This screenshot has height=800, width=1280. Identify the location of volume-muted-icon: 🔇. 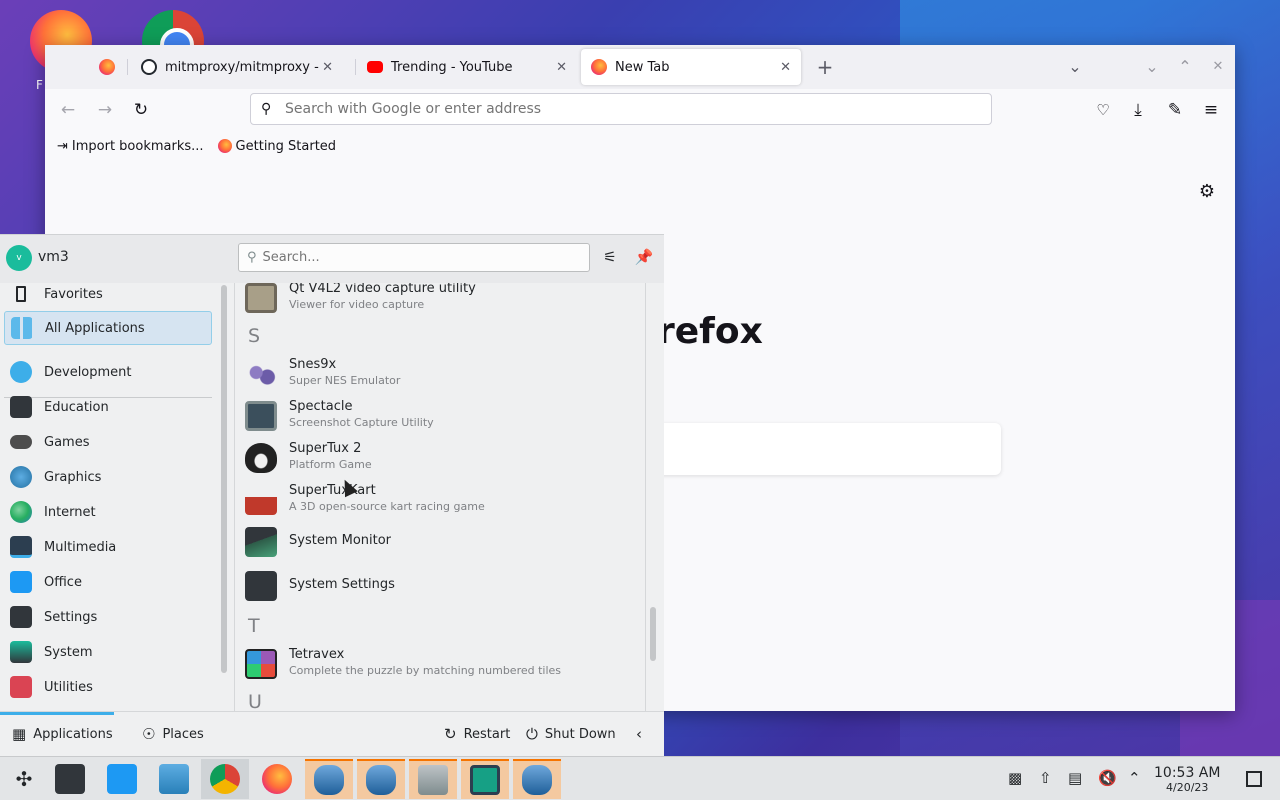
(1107, 778).